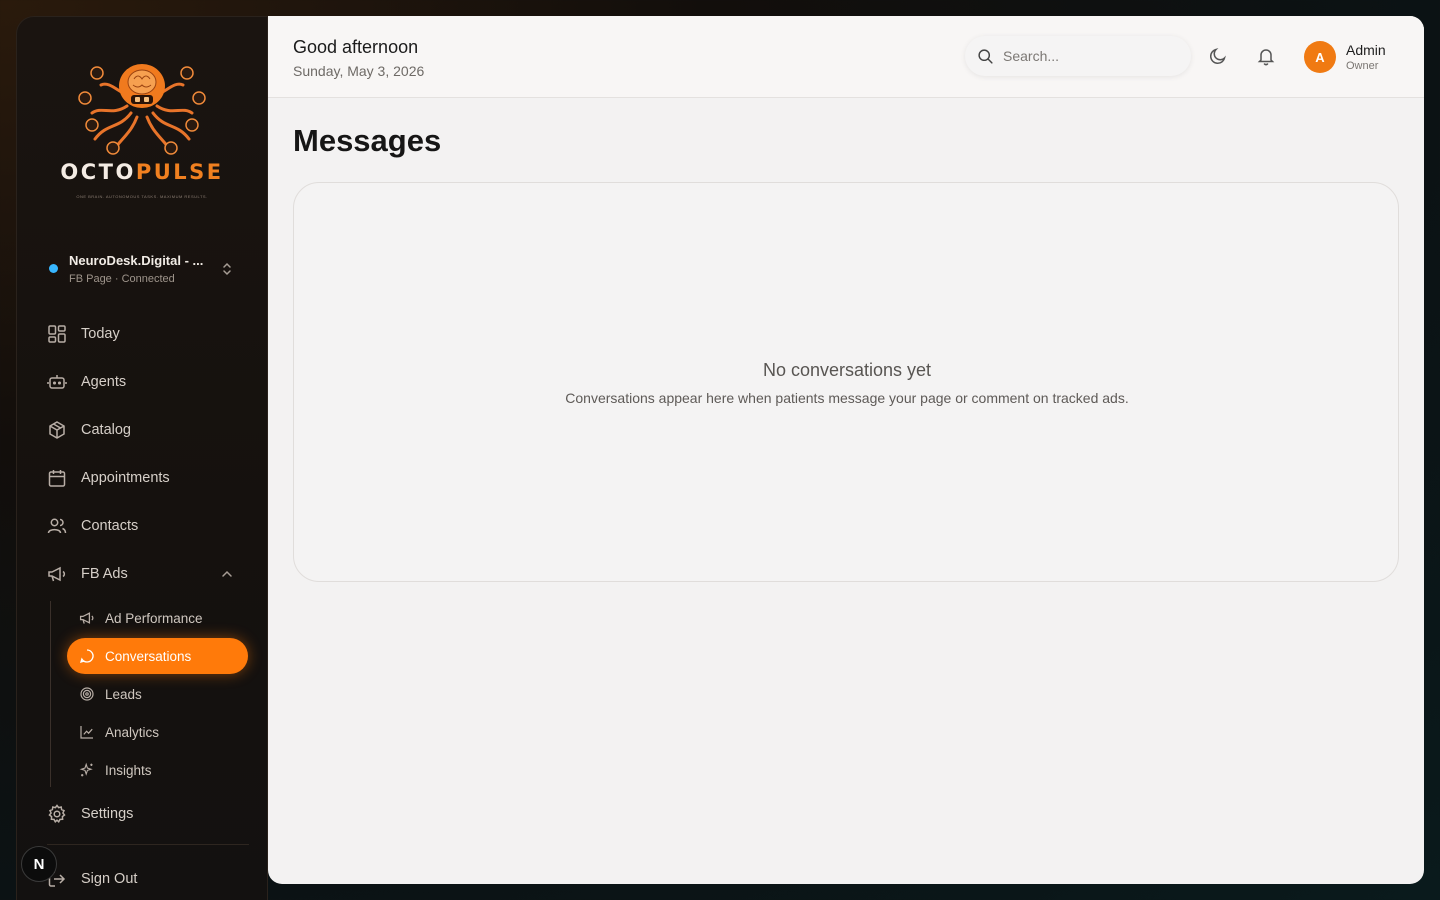 This screenshot has height=900, width=1440. I want to click on sub-label-conversations: Conversations, so click(148, 656).